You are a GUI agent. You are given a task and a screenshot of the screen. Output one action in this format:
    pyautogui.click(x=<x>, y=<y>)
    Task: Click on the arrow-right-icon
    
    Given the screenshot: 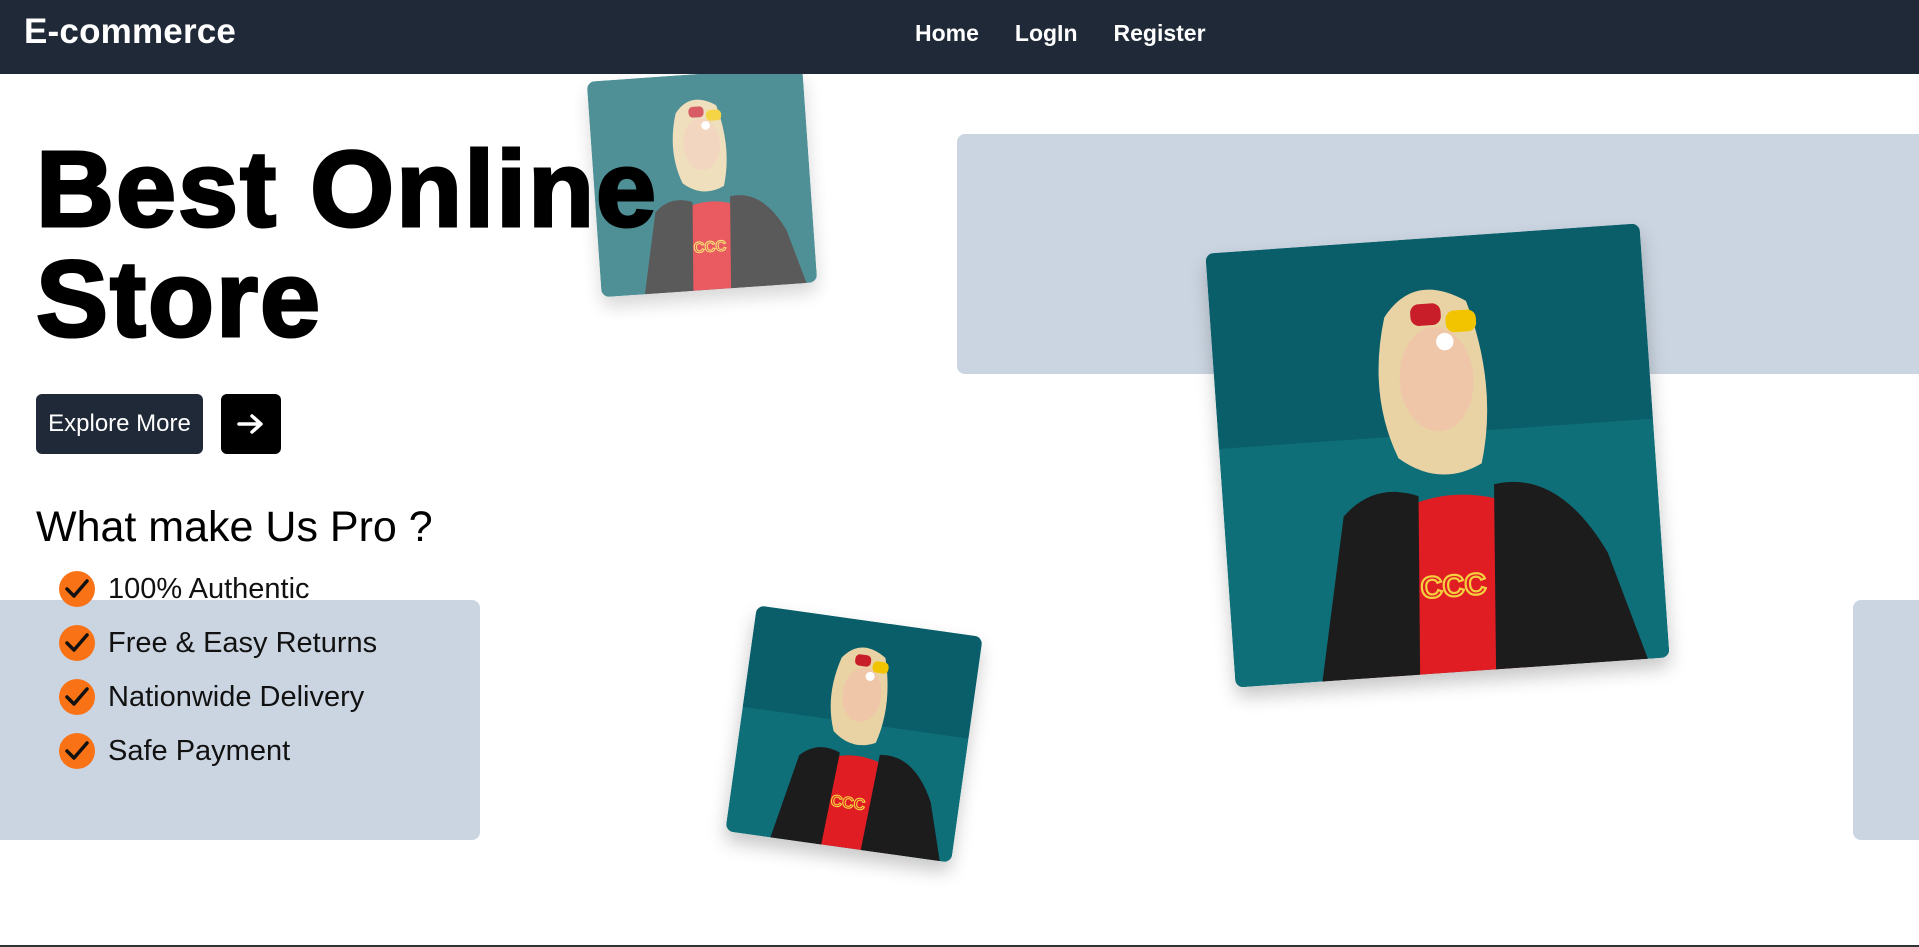 What is the action you would take?
    pyautogui.click(x=250, y=424)
    